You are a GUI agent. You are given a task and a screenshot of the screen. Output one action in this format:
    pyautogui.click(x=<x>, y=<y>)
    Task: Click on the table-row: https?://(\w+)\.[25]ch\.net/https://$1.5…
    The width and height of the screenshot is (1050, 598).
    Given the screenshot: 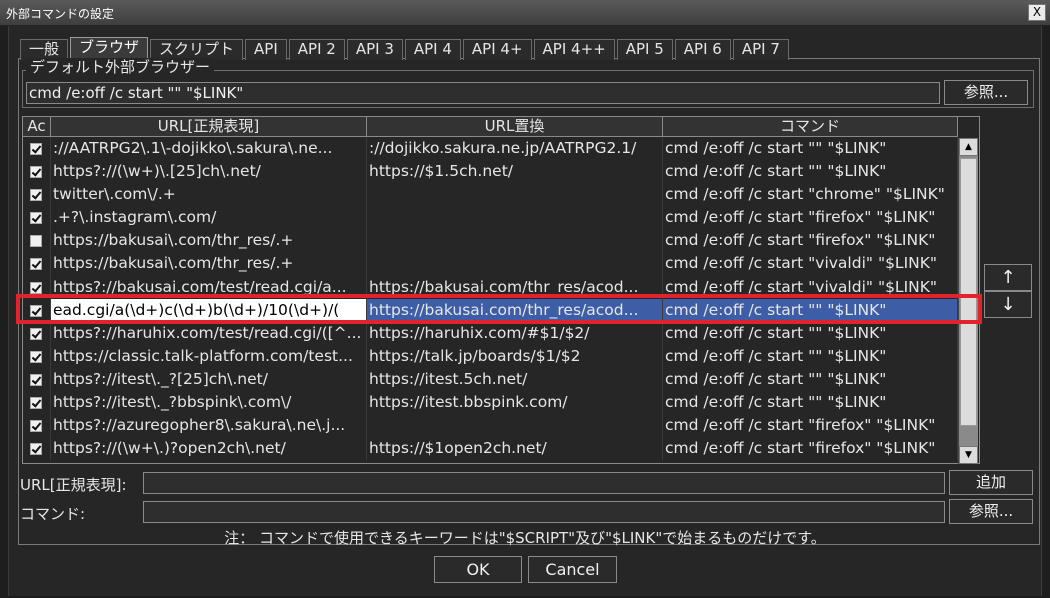 What is the action you would take?
    pyautogui.click(x=490, y=172)
    